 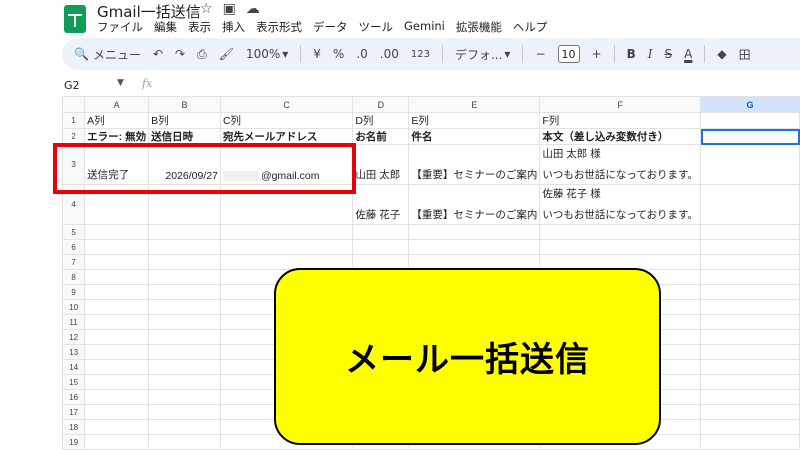 What do you see at coordinates (361, 54) in the screenshot?
I see `decrease-decimal-button: .0` at bounding box center [361, 54].